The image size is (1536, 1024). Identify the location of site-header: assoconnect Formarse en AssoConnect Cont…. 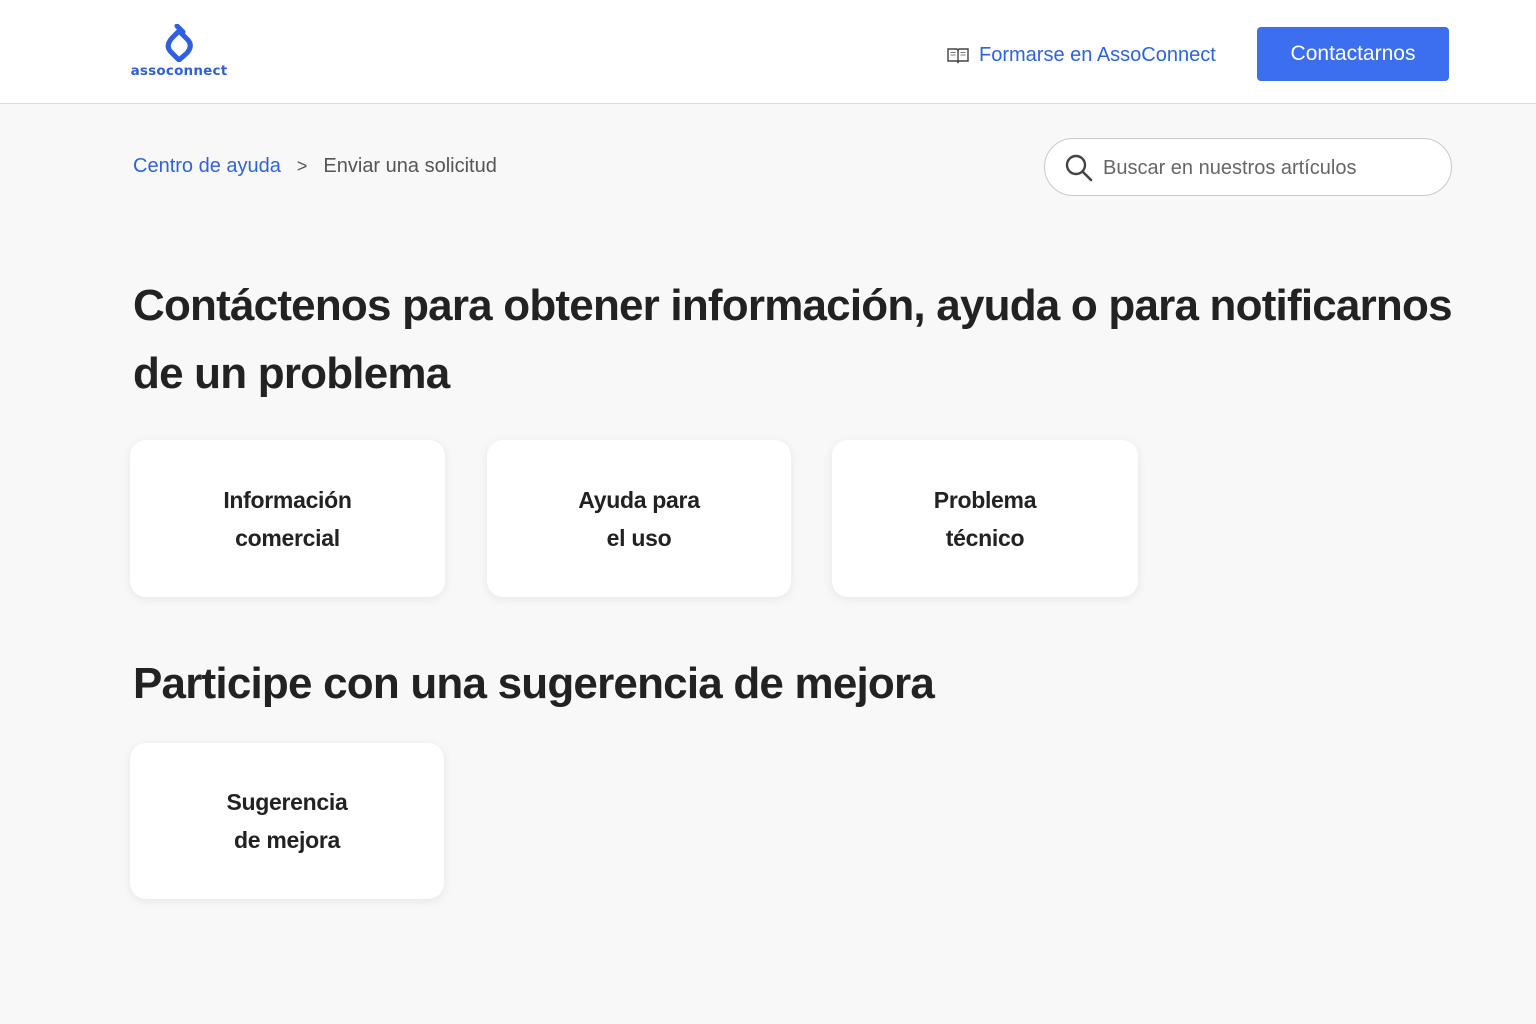
(768, 52).